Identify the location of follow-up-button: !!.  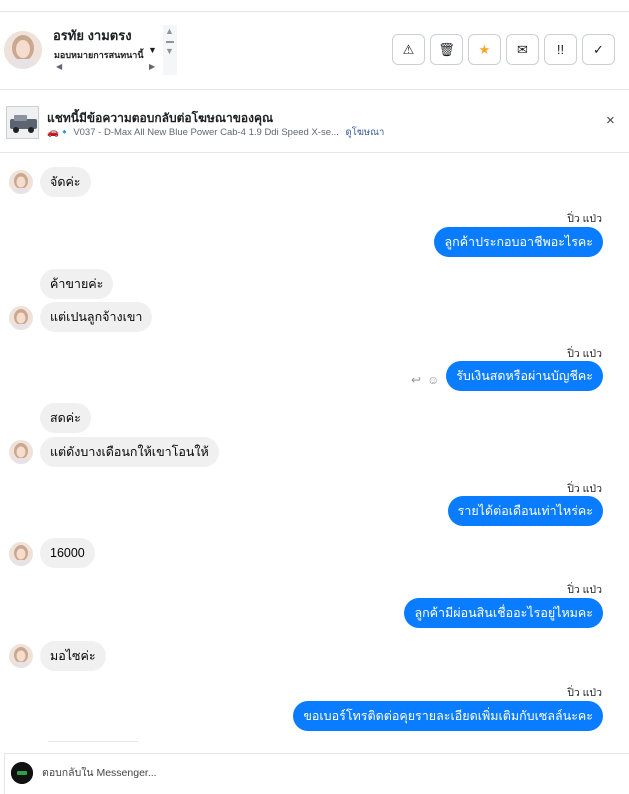
(560, 49).